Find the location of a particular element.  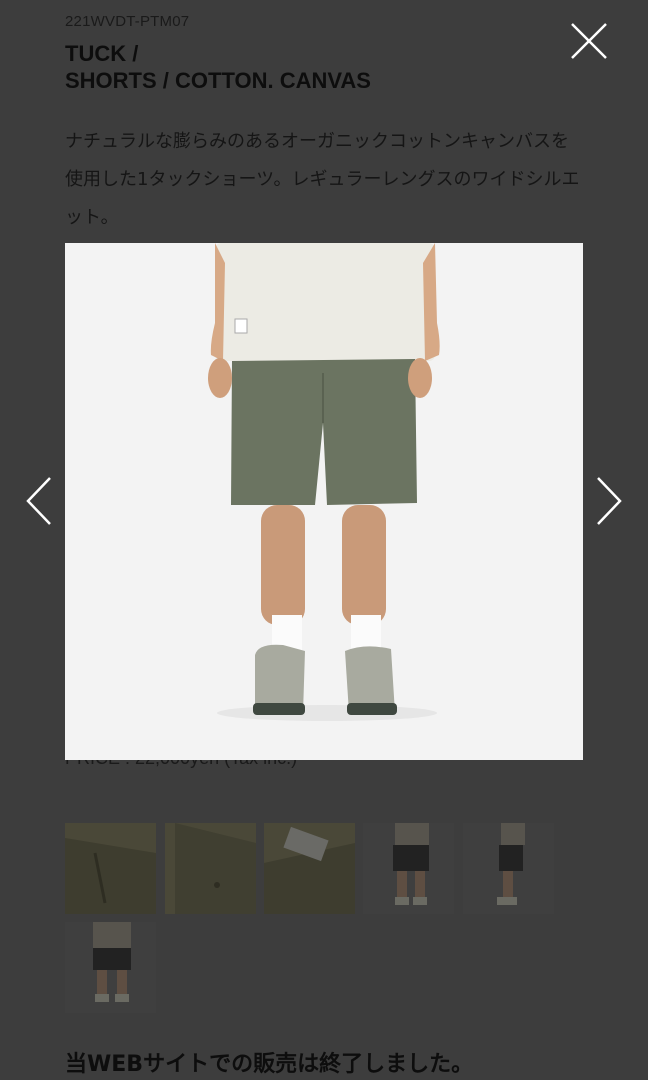

product-title: TUCK / SHORTS / COTTON. CANVAS is located at coordinates (218, 67).